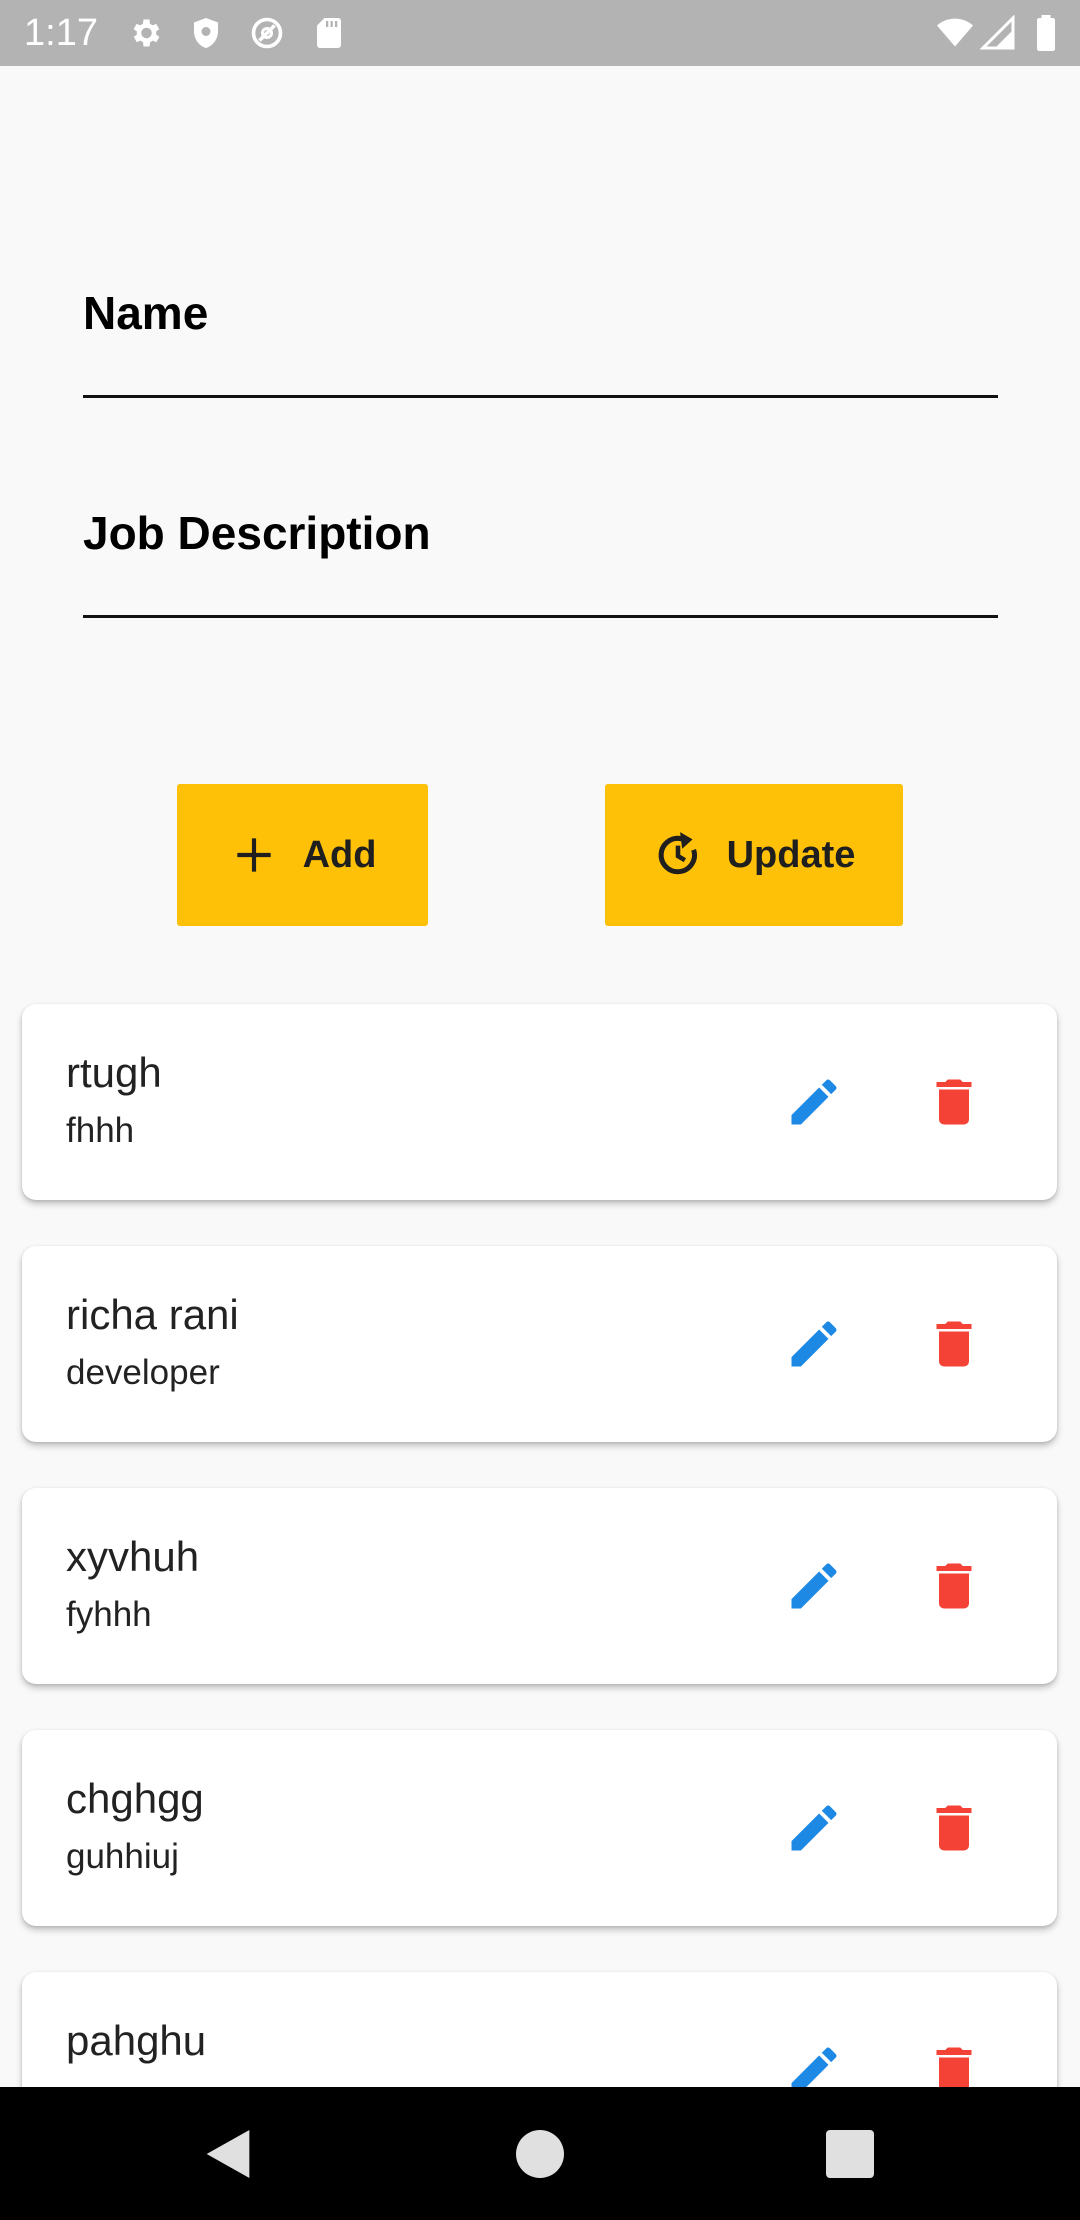 Image resolution: width=1080 pixels, height=2220 pixels. Describe the element at coordinates (152, 1314) in the screenshot. I see `employee-name: richa rani` at that location.